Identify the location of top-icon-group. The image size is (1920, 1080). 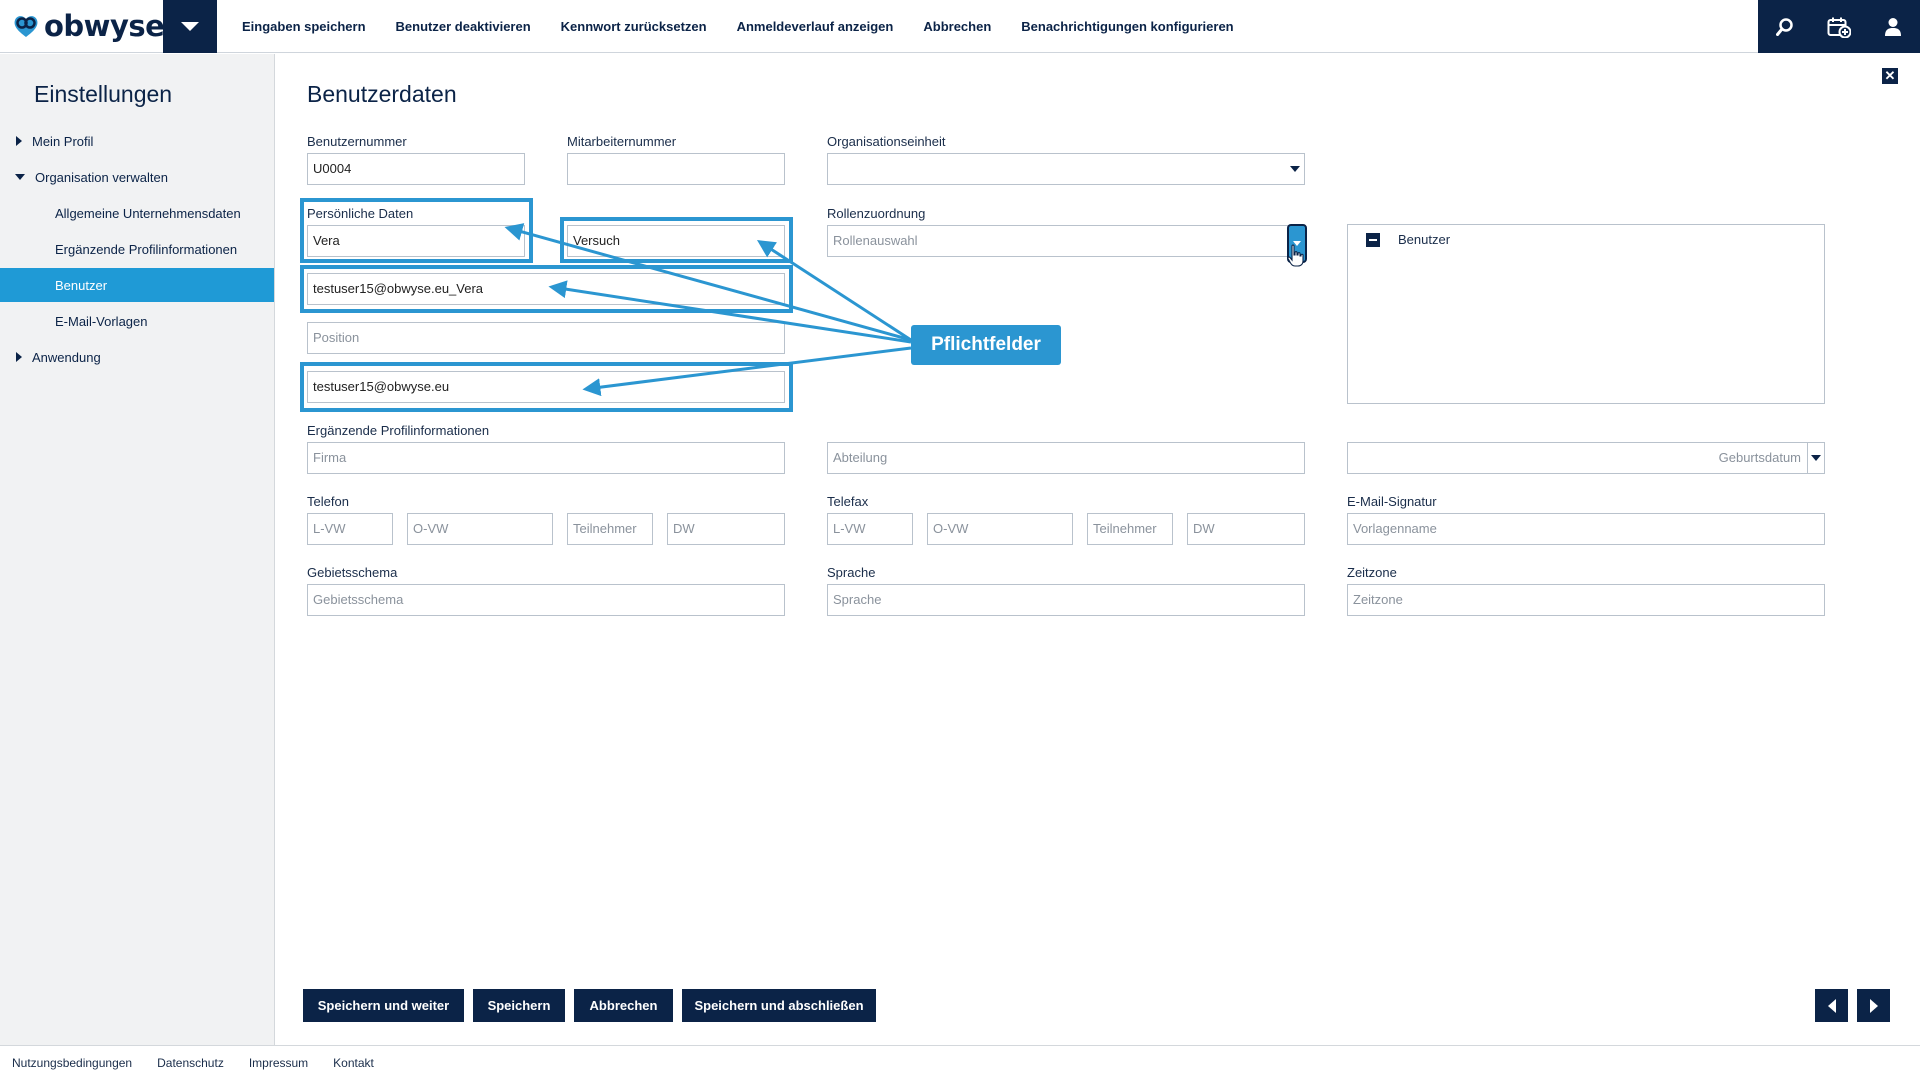
(1839, 26).